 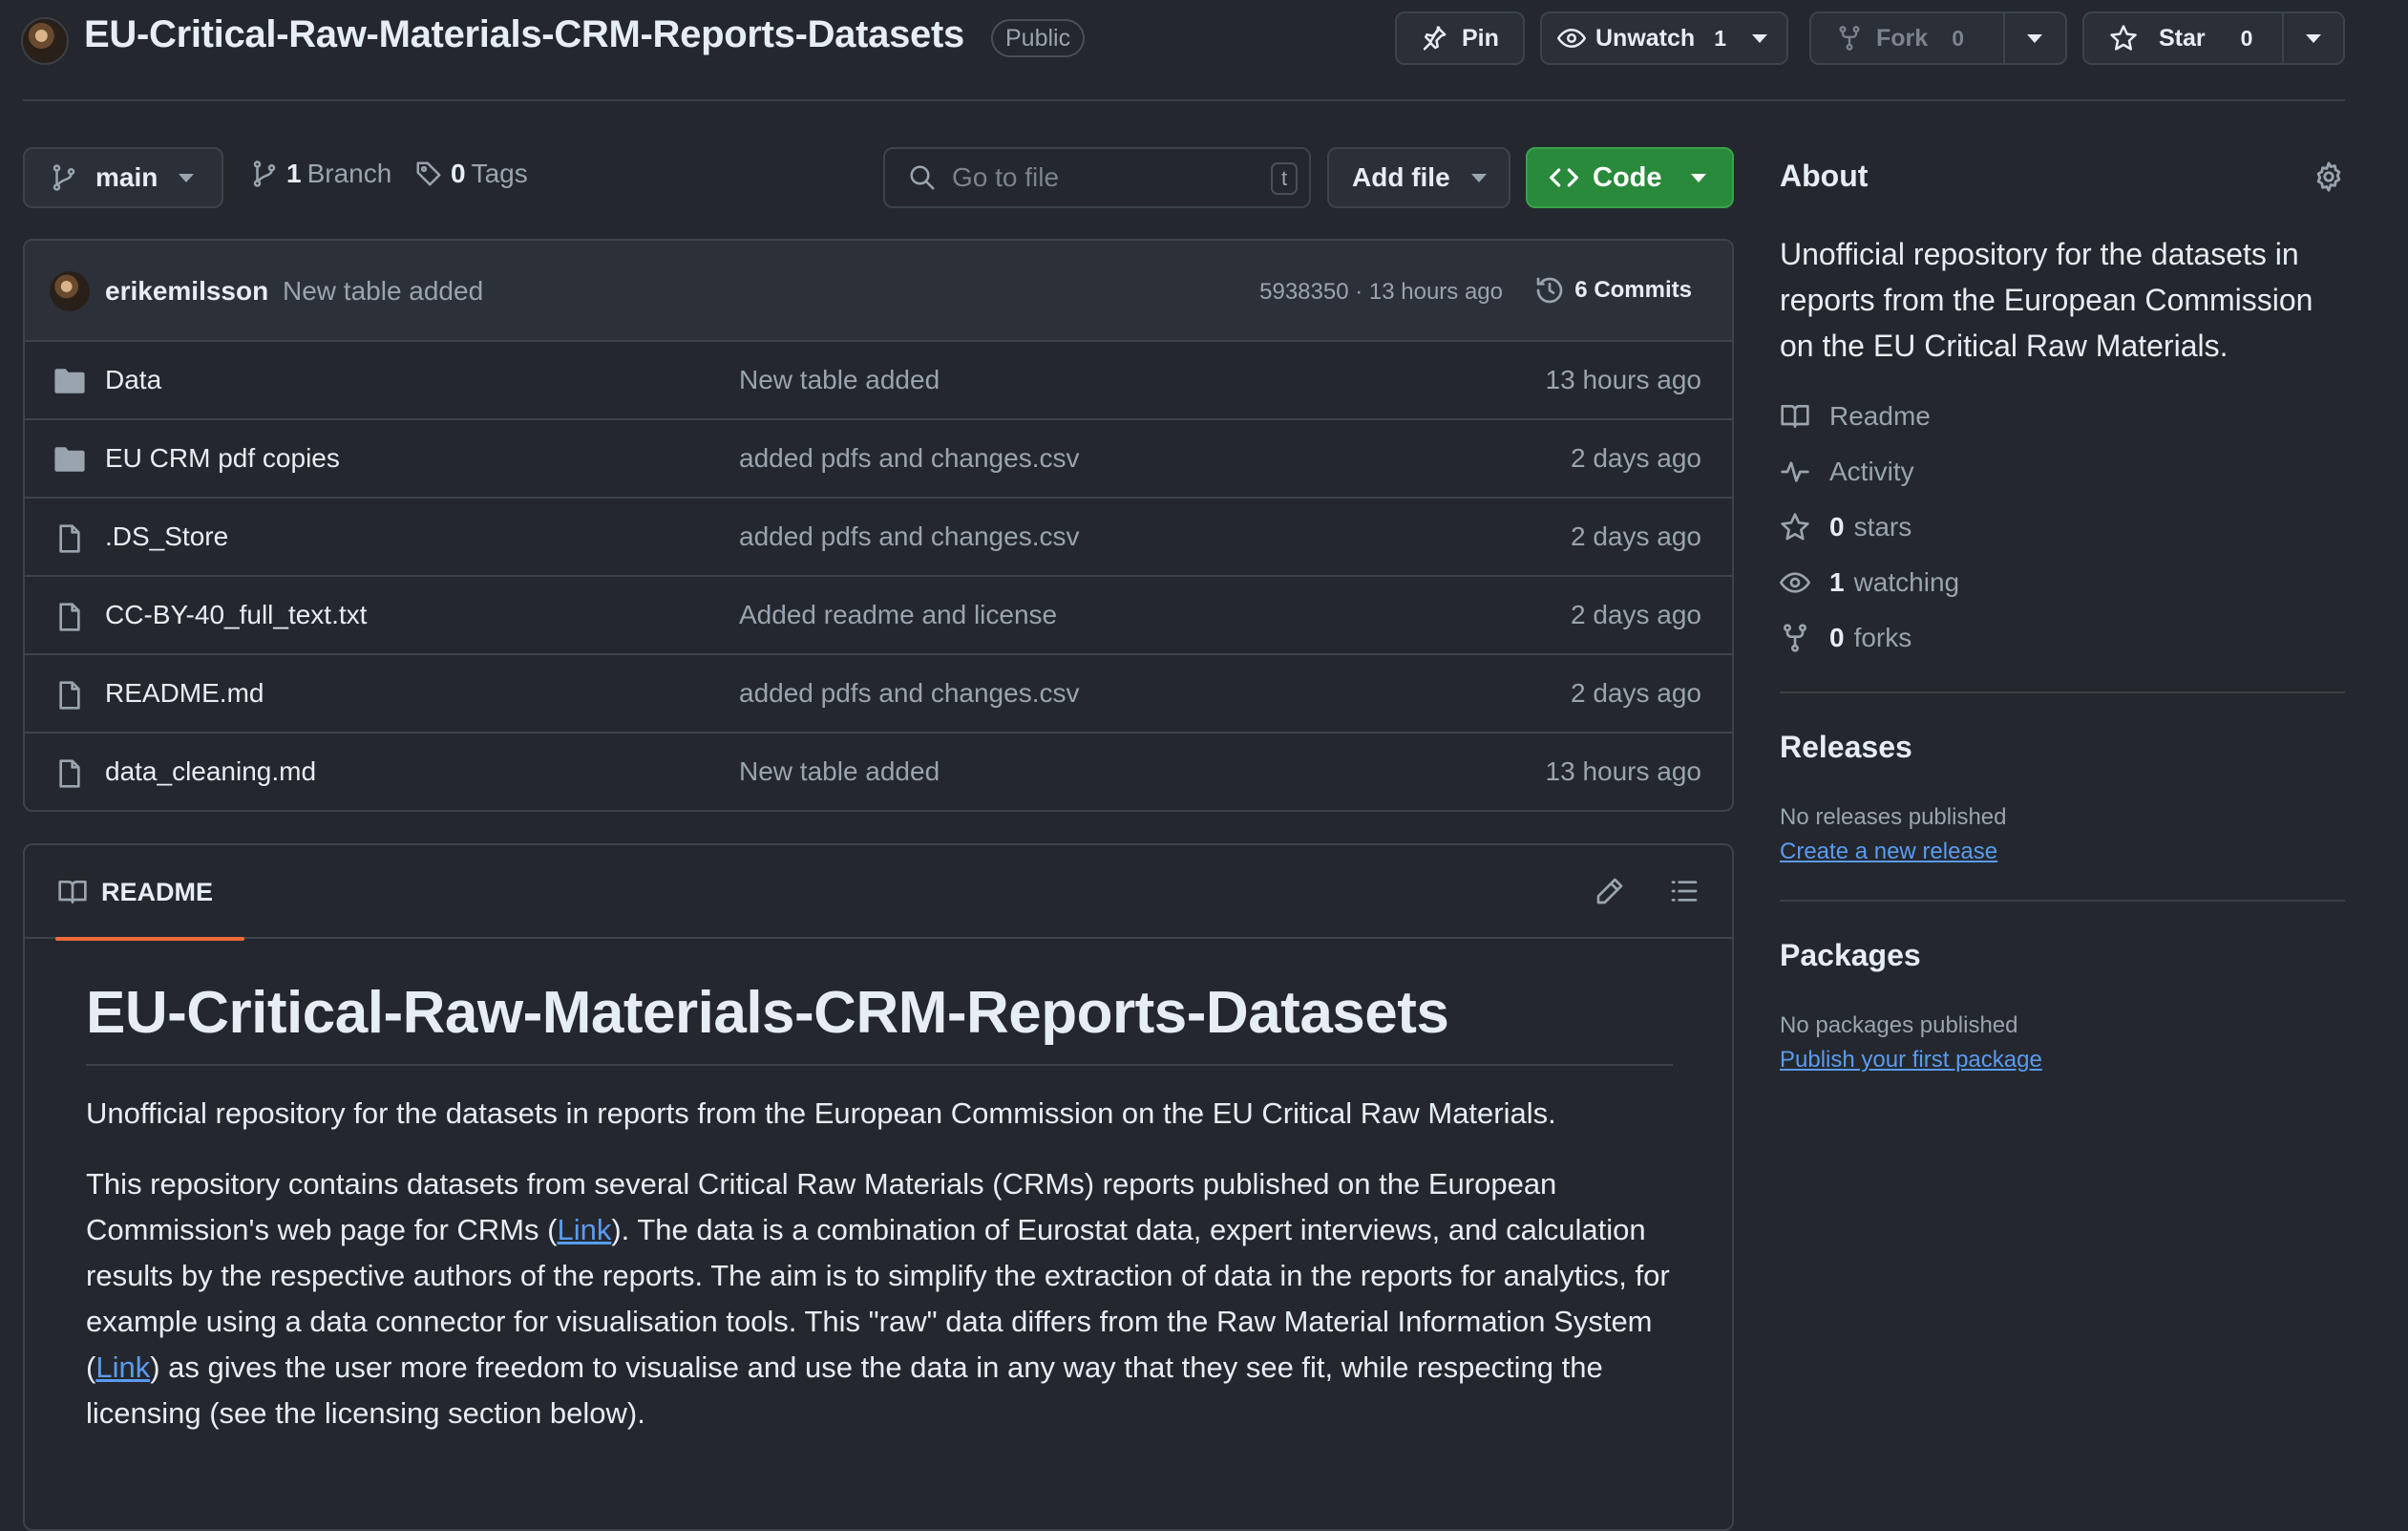 I want to click on star-dropdown, so click(x=2313, y=38).